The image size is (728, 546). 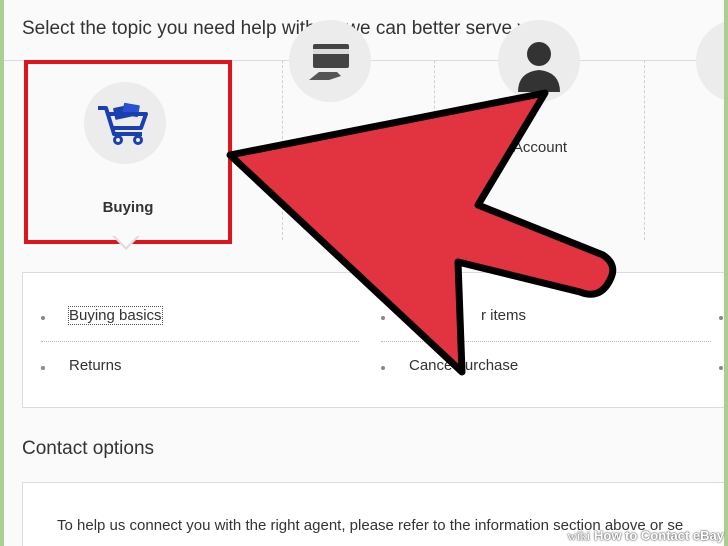 What do you see at coordinates (126, 241) in the screenshot?
I see `selected-tile-pointer-fill` at bounding box center [126, 241].